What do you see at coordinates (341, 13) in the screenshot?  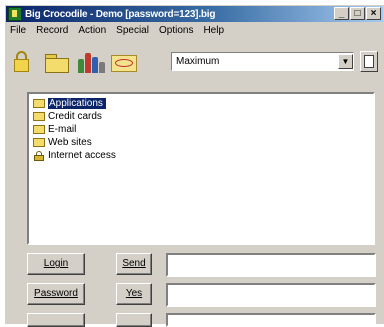 I see `minimize-button: _` at bounding box center [341, 13].